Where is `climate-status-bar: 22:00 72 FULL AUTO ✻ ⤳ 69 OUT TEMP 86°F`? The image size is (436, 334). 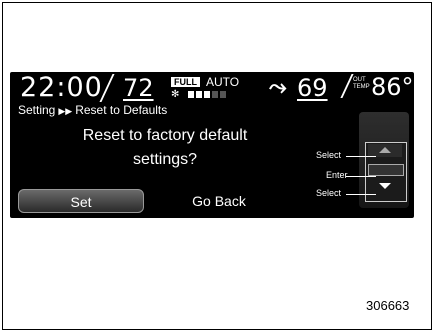
climate-status-bar: 22:00 72 FULL AUTO ✻ ⤳ 69 OUT TEMP 86°F is located at coordinates (212, 87).